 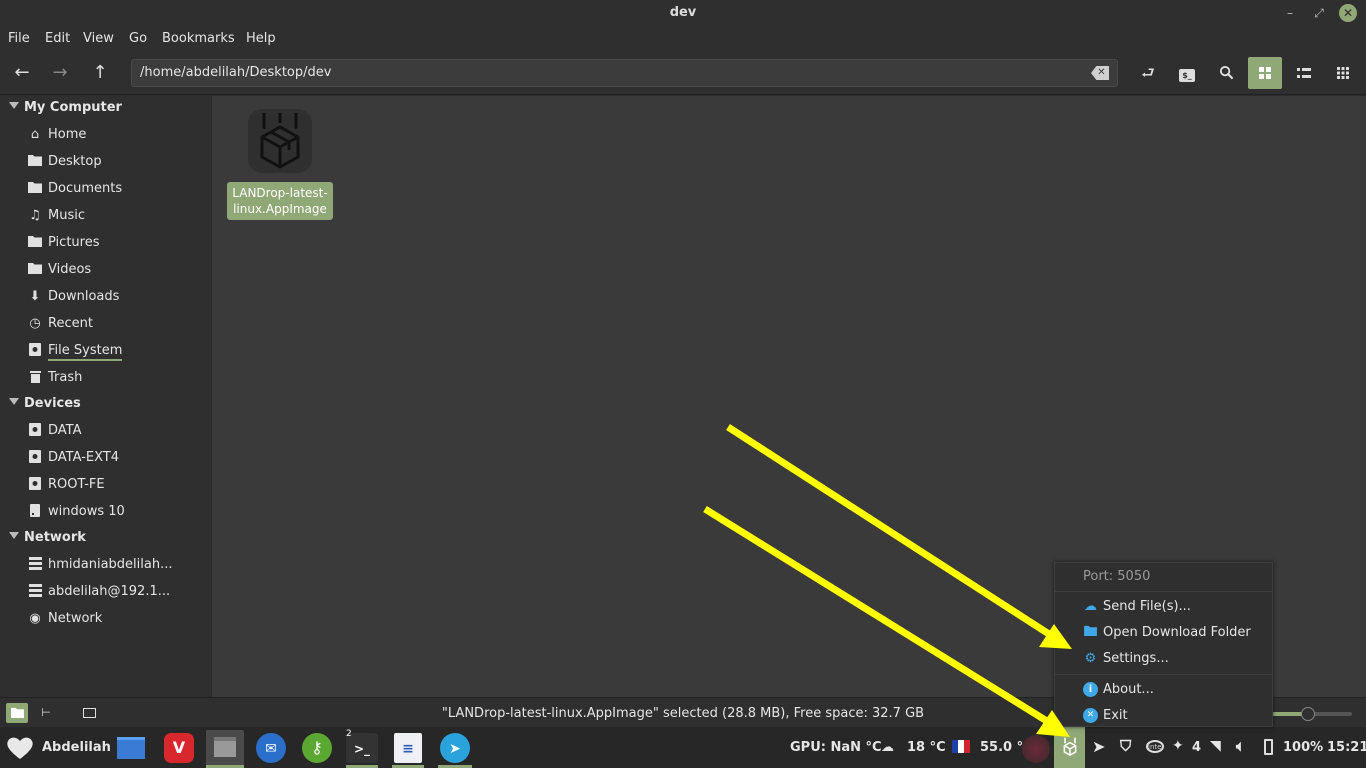 What do you see at coordinates (105, 538) in the screenshot?
I see `section-network: Network` at bounding box center [105, 538].